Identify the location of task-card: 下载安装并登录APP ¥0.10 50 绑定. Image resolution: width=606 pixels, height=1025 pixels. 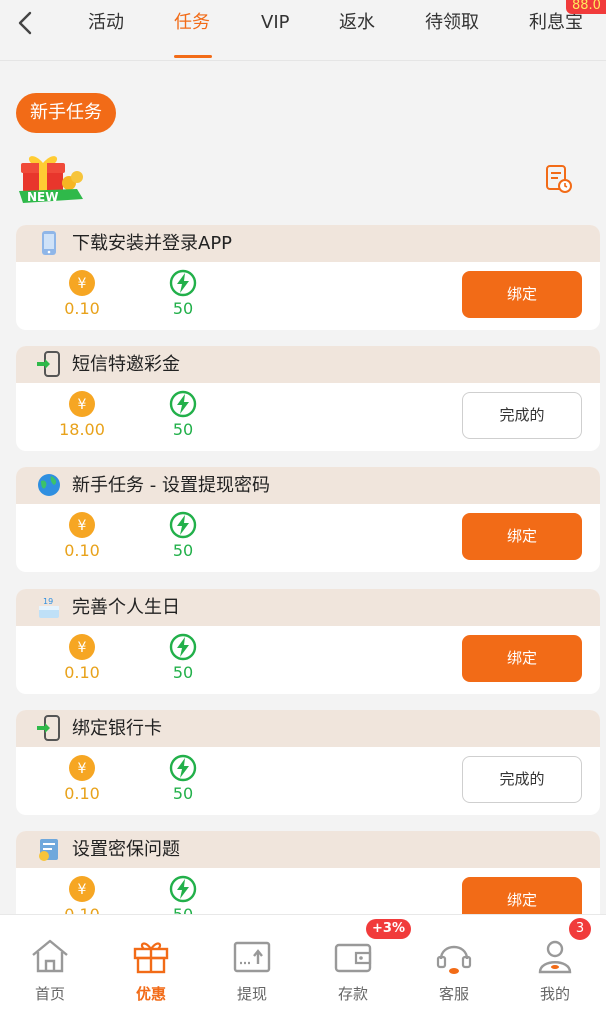
(308, 277).